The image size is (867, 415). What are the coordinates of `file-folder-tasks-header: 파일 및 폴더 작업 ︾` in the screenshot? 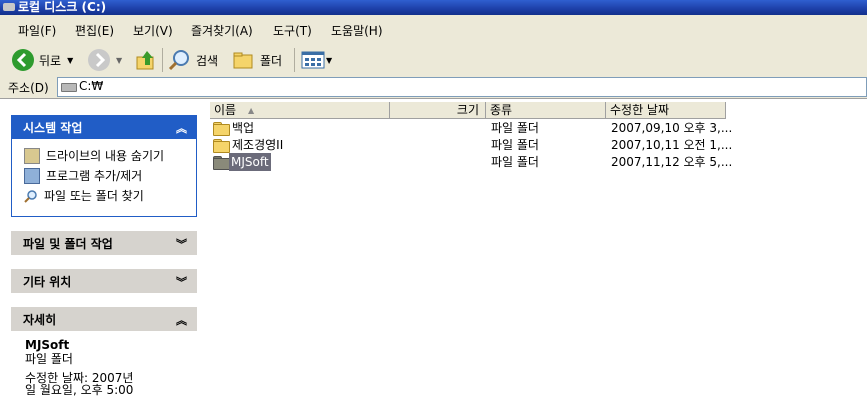 It's located at (104, 243).